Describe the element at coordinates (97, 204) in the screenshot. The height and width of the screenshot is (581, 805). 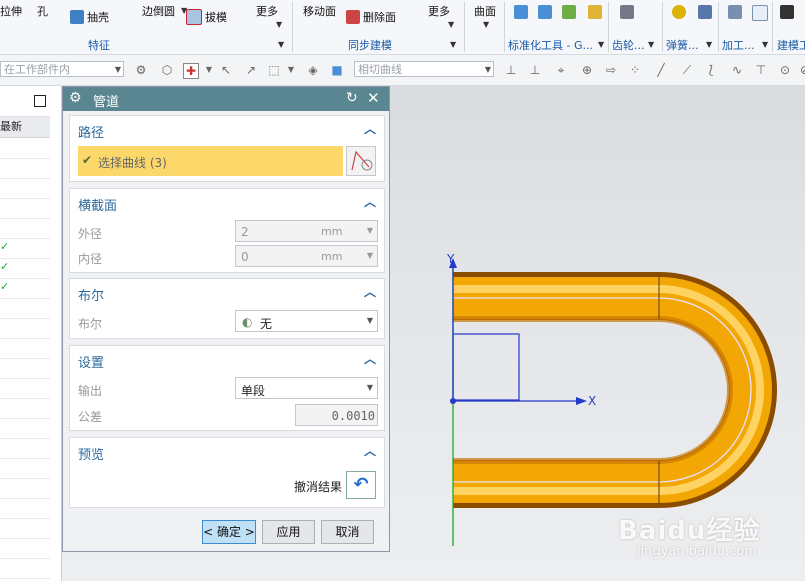
I see `cross-section-title: 横截面` at that location.